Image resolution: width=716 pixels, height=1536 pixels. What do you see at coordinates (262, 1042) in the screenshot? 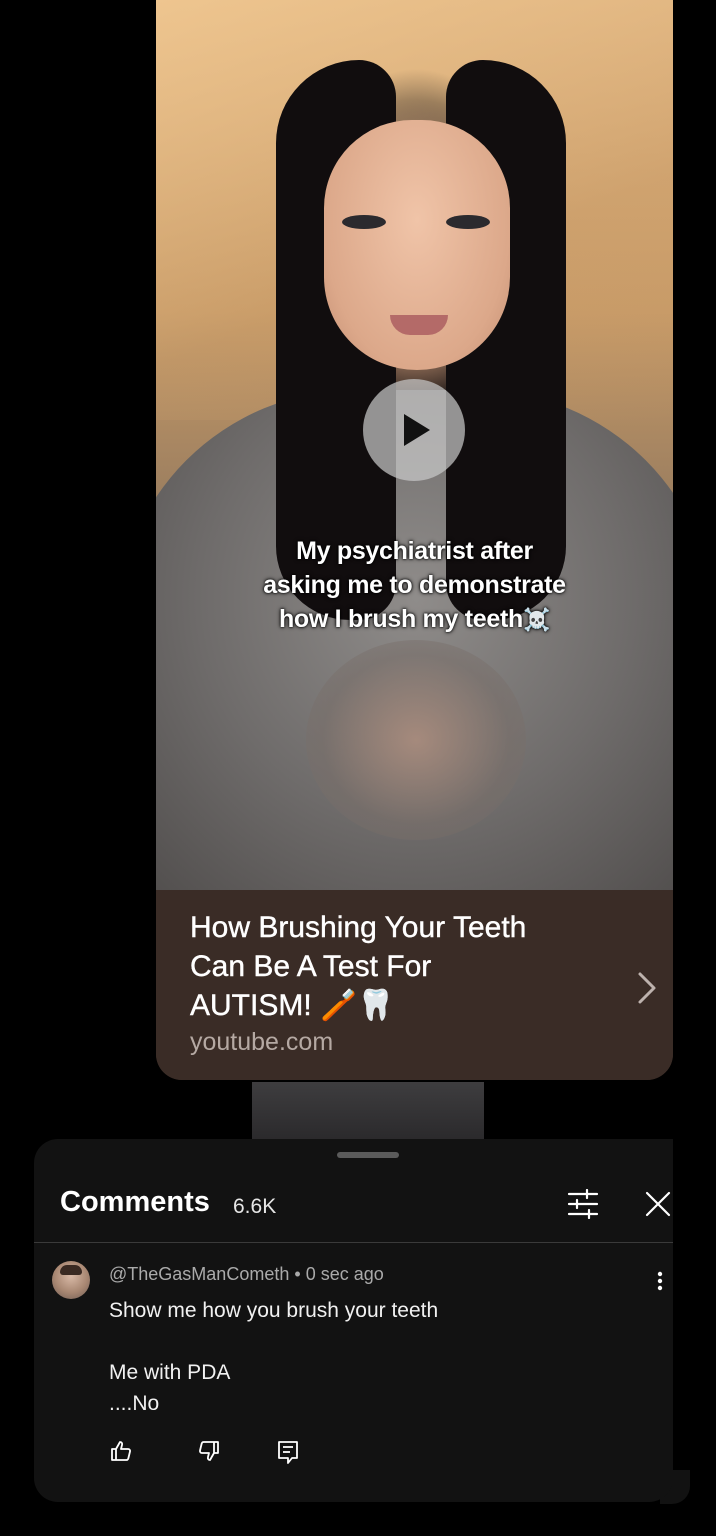
I see `link-domain: youtube.com` at bounding box center [262, 1042].